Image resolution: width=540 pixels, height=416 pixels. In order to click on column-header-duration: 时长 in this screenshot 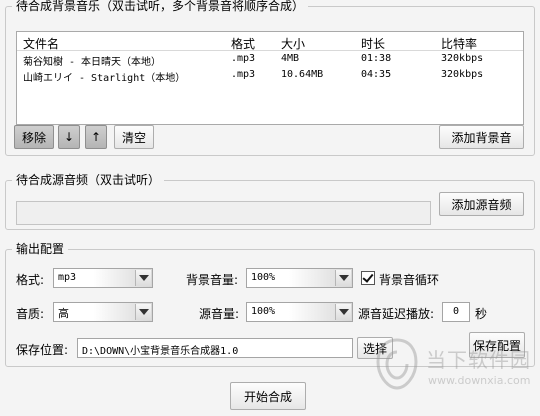, I will do `click(373, 43)`.